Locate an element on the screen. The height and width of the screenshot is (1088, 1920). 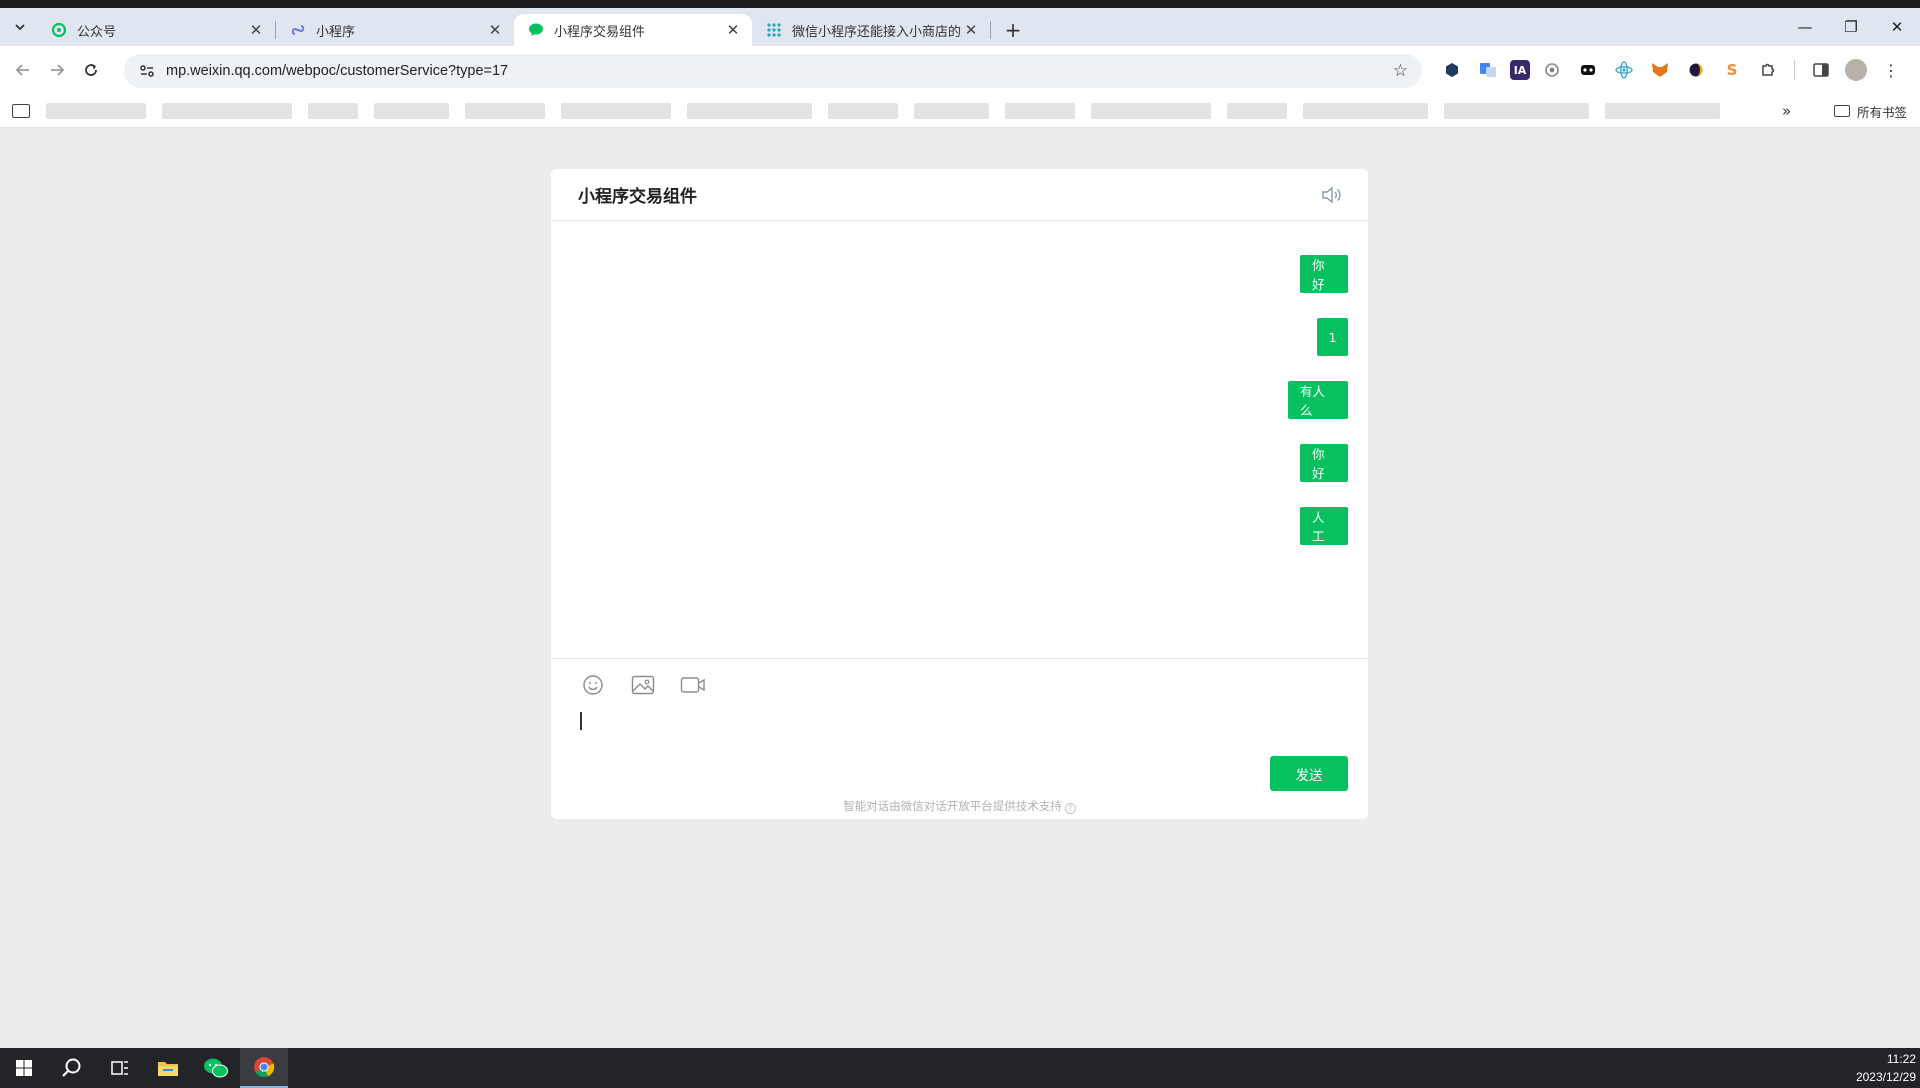
arrow-right-icon is located at coordinates (58, 70).